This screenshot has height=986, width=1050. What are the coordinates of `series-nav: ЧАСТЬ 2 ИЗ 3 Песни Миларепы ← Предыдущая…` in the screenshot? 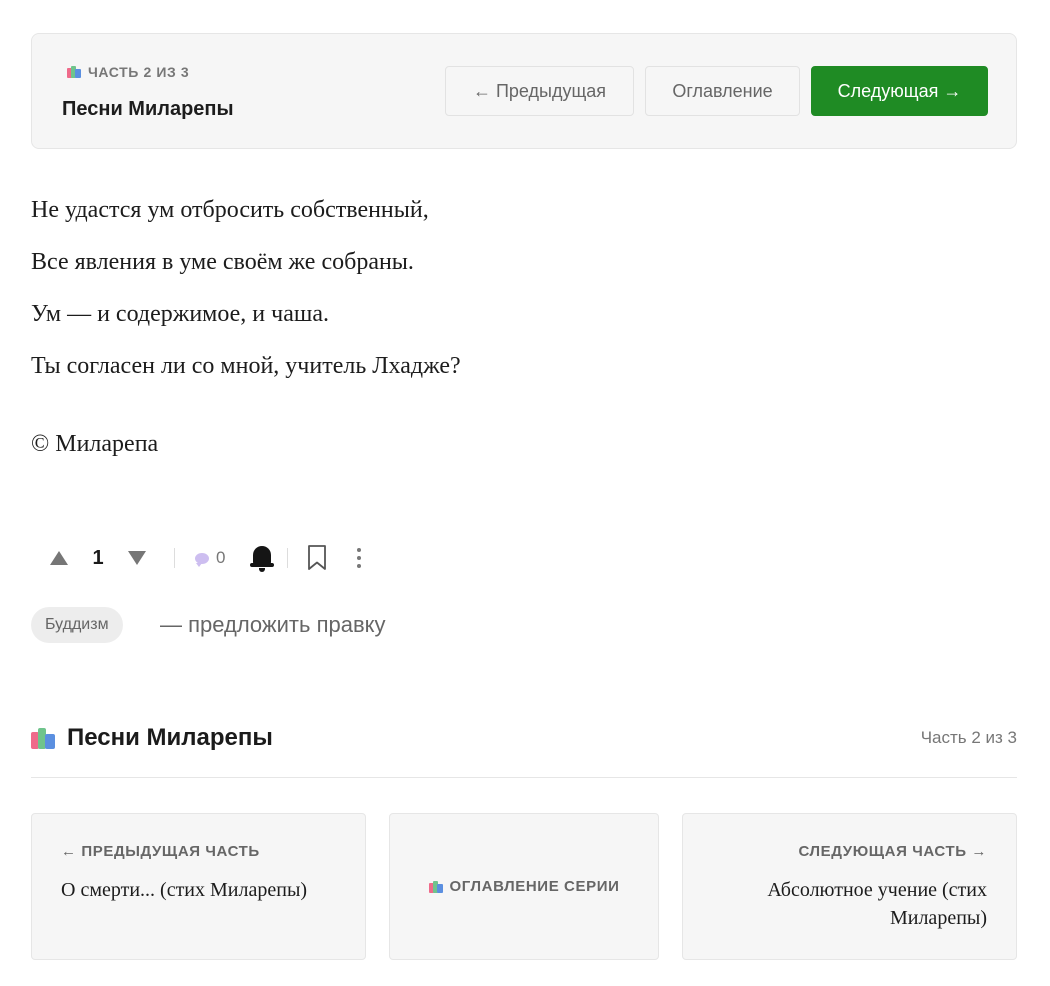 It's located at (524, 91).